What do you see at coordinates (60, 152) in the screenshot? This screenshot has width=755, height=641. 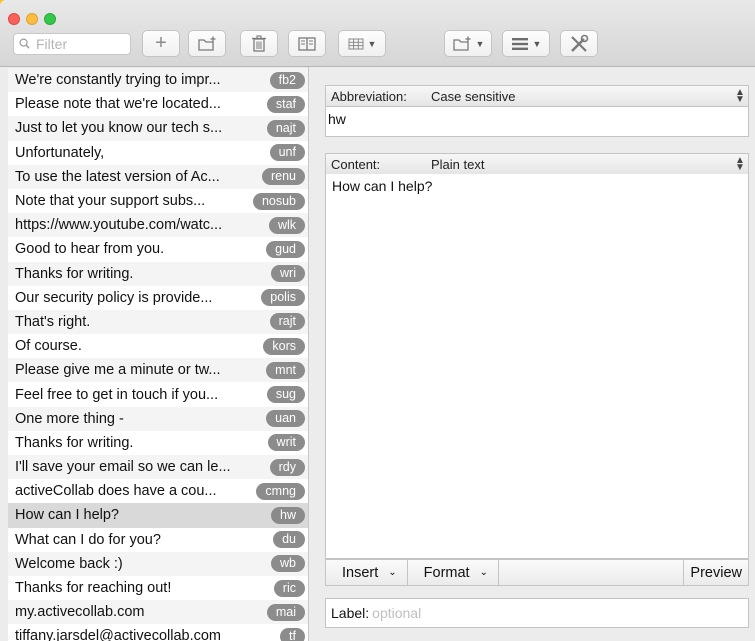 I see `snippet-text: Unfortunately,` at bounding box center [60, 152].